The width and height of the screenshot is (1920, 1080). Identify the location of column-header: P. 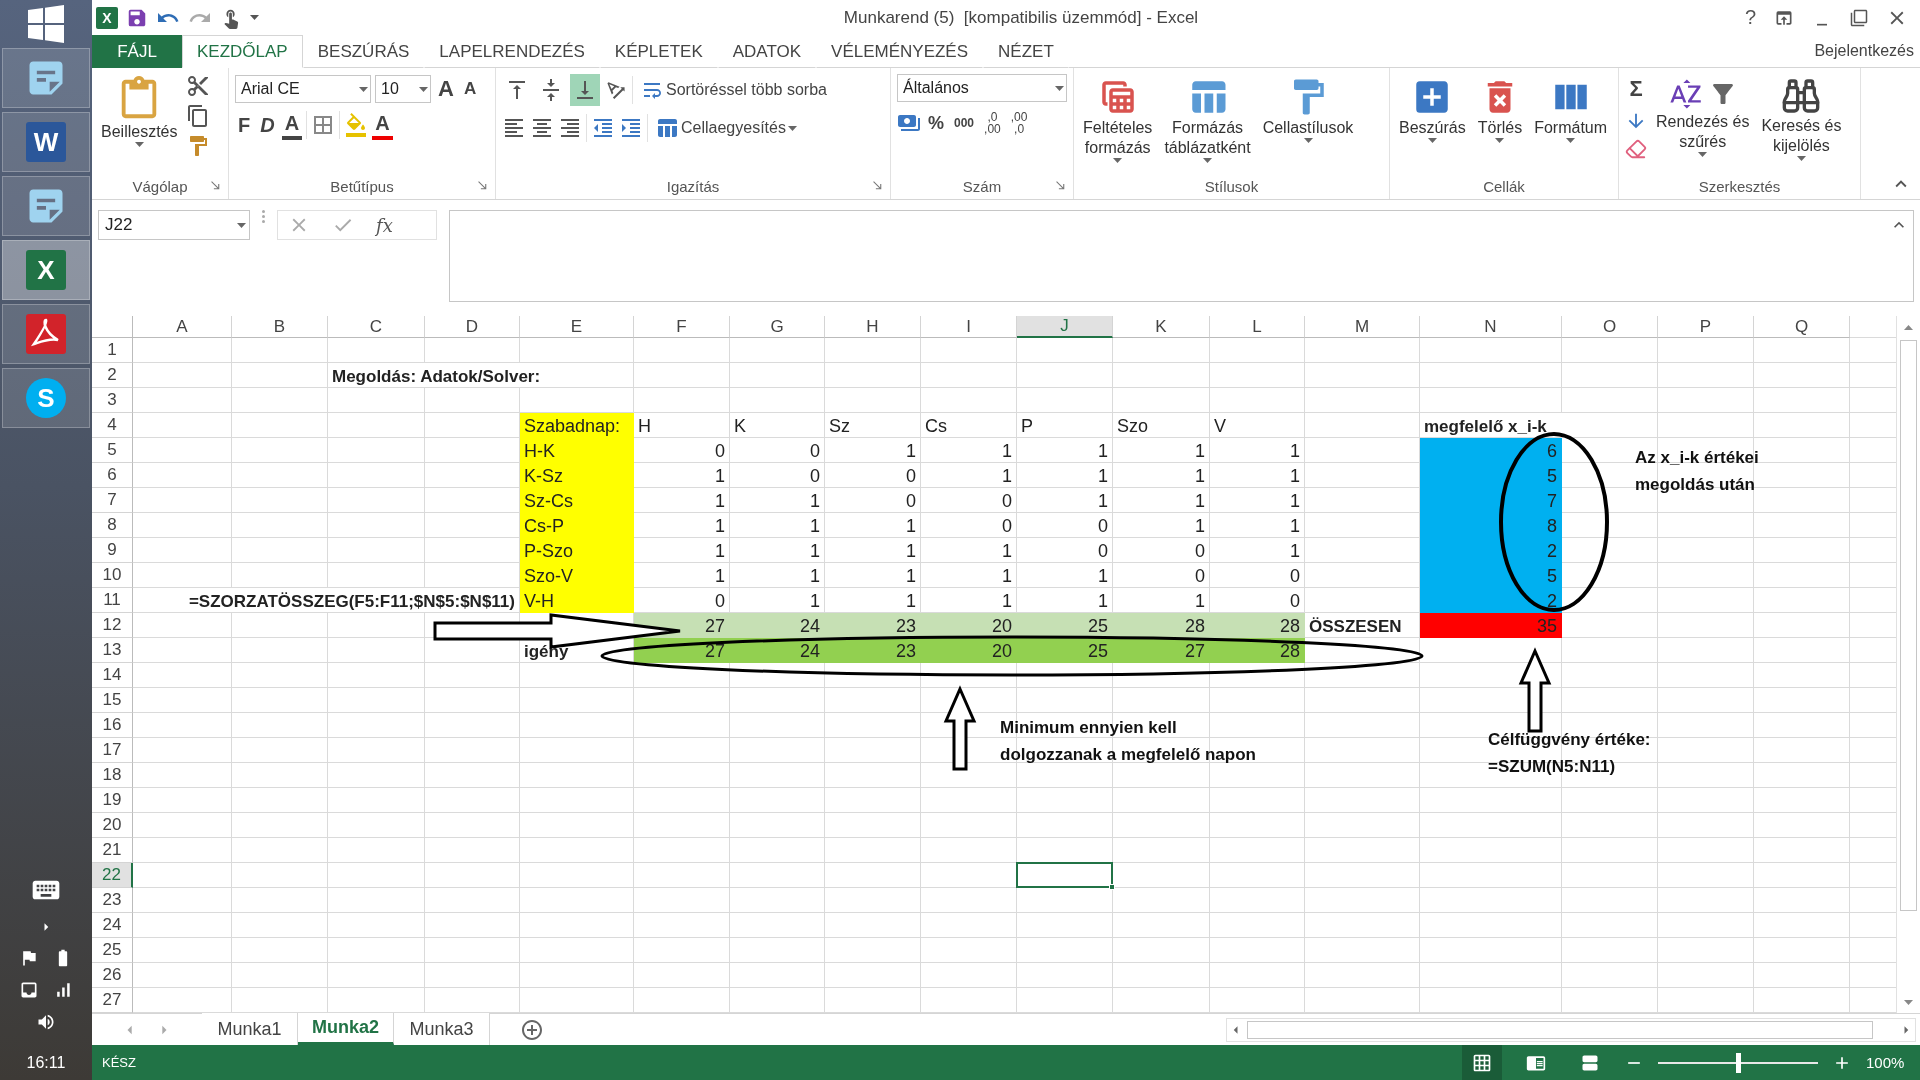
(1706, 327).